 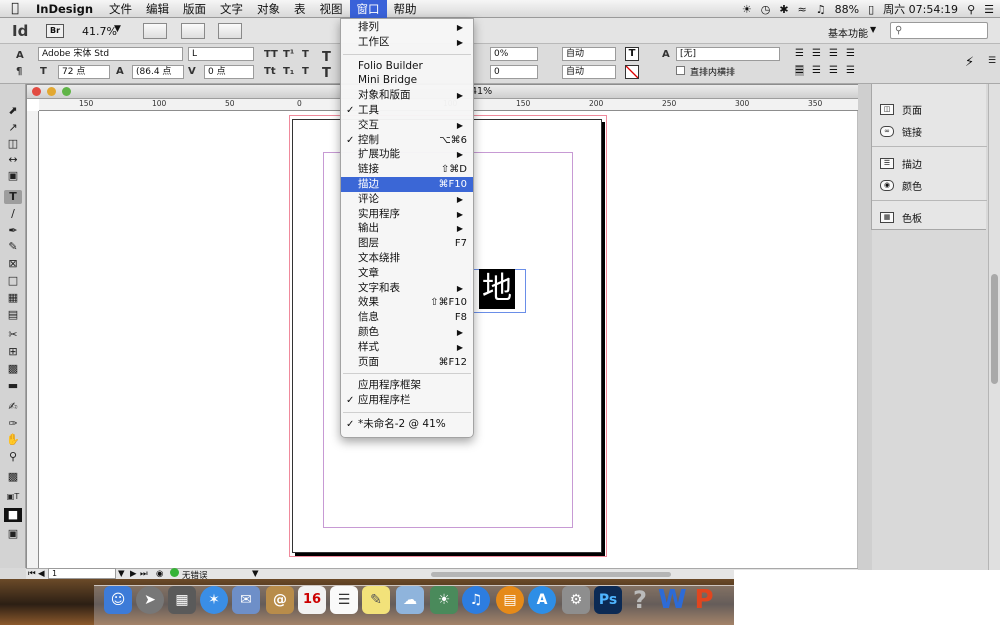 I want to click on finder-icon: ☺, so click(x=118, y=600).